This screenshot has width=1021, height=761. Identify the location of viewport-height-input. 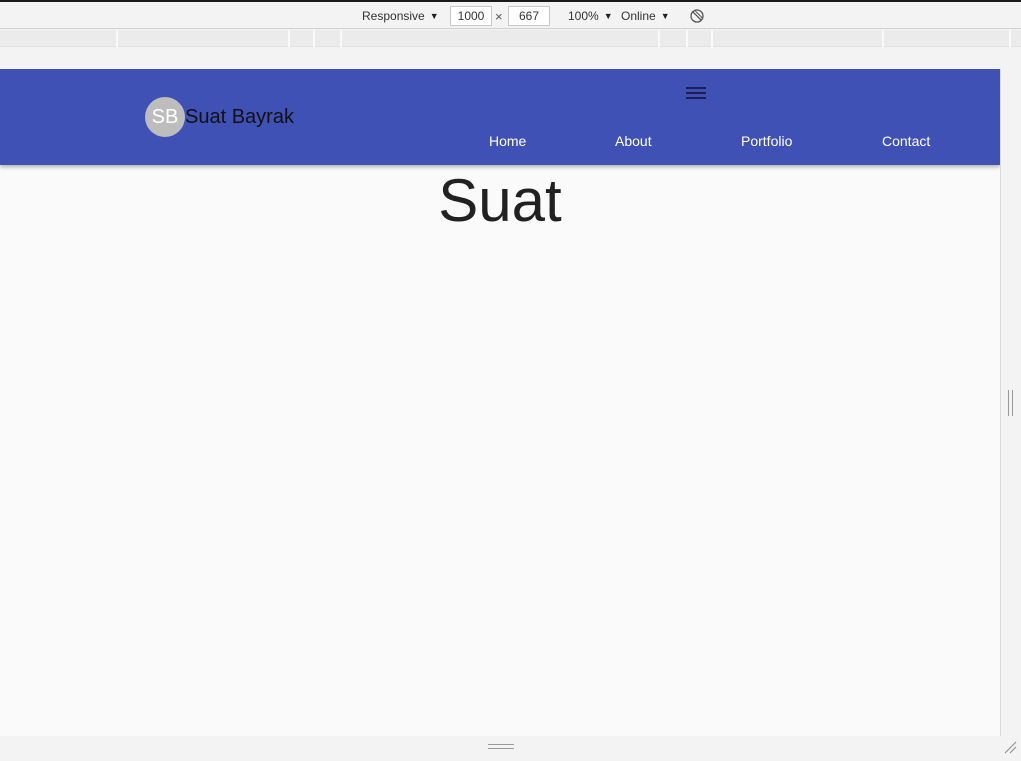
(529, 16).